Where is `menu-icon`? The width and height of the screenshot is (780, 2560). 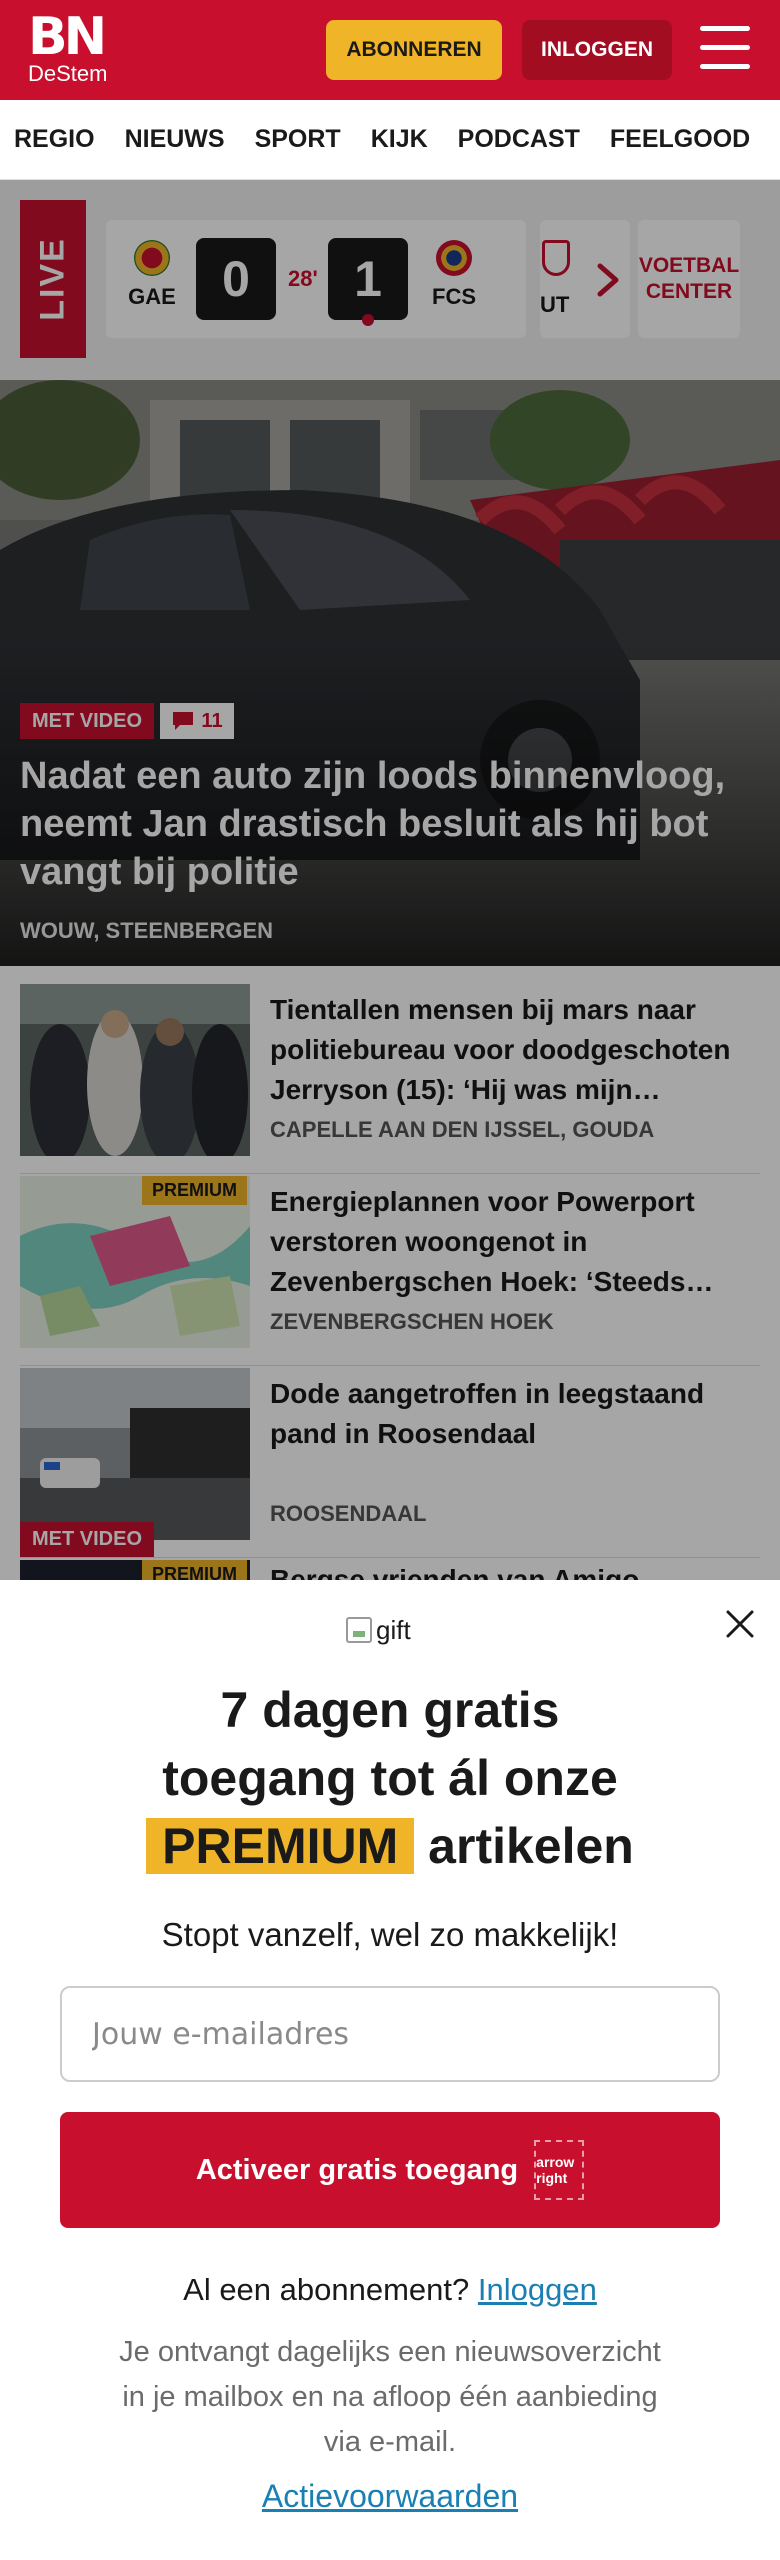 menu-icon is located at coordinates (725, 49).